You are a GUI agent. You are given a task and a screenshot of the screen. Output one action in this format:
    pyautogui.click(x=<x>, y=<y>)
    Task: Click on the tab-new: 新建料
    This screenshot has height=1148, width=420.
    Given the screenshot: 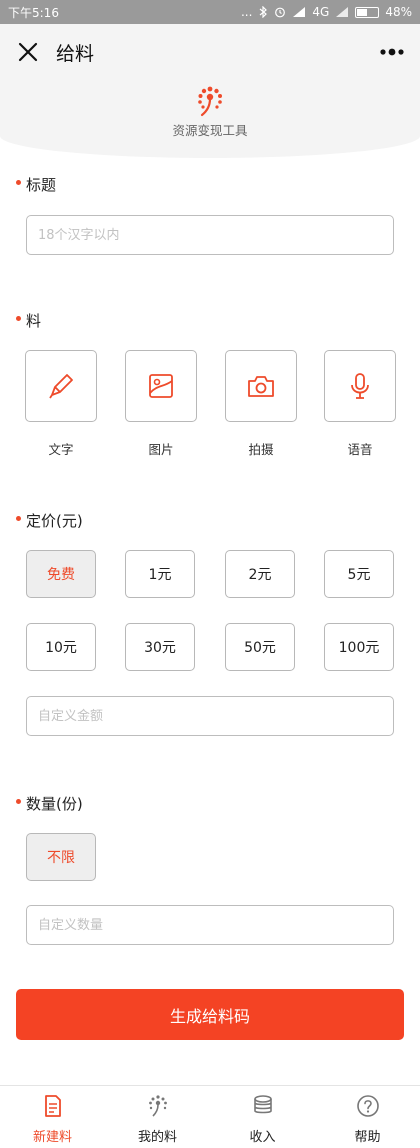 What is the action you would take?
    pyautogui.click(x=52, y=1117)
    